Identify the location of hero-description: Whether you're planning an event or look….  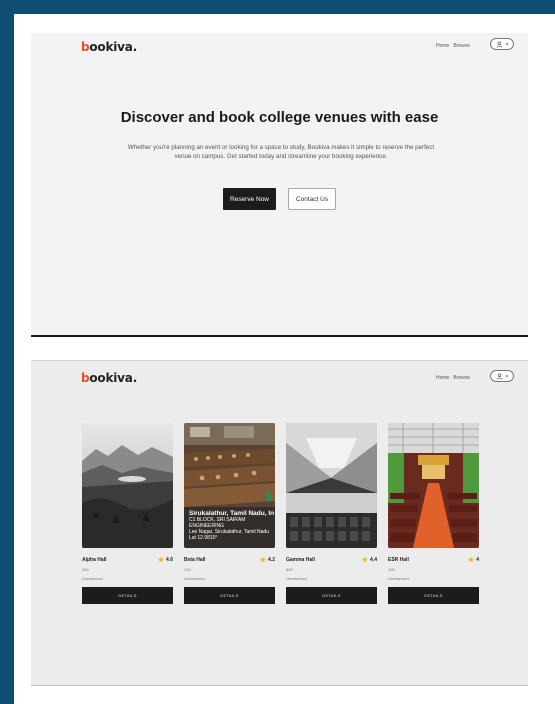
(281, 152).